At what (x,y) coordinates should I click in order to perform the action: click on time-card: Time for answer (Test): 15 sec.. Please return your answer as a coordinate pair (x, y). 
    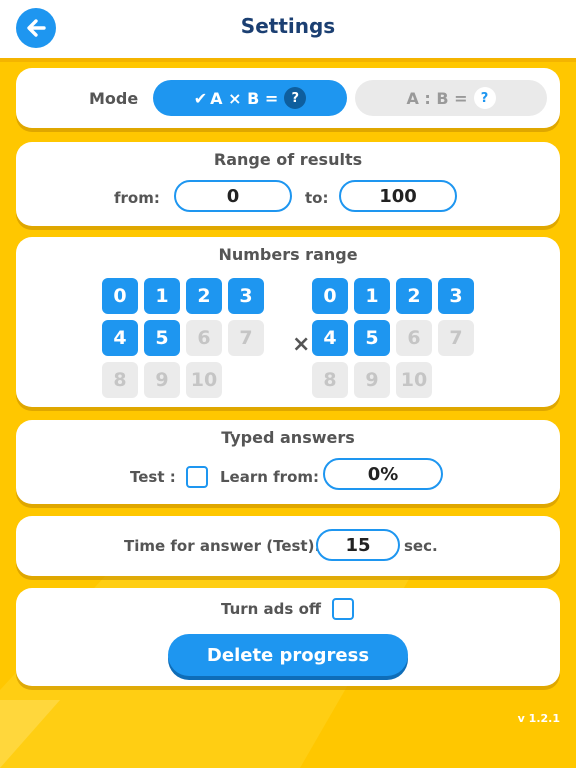
    Looking at the image, I should click on (288, 546).